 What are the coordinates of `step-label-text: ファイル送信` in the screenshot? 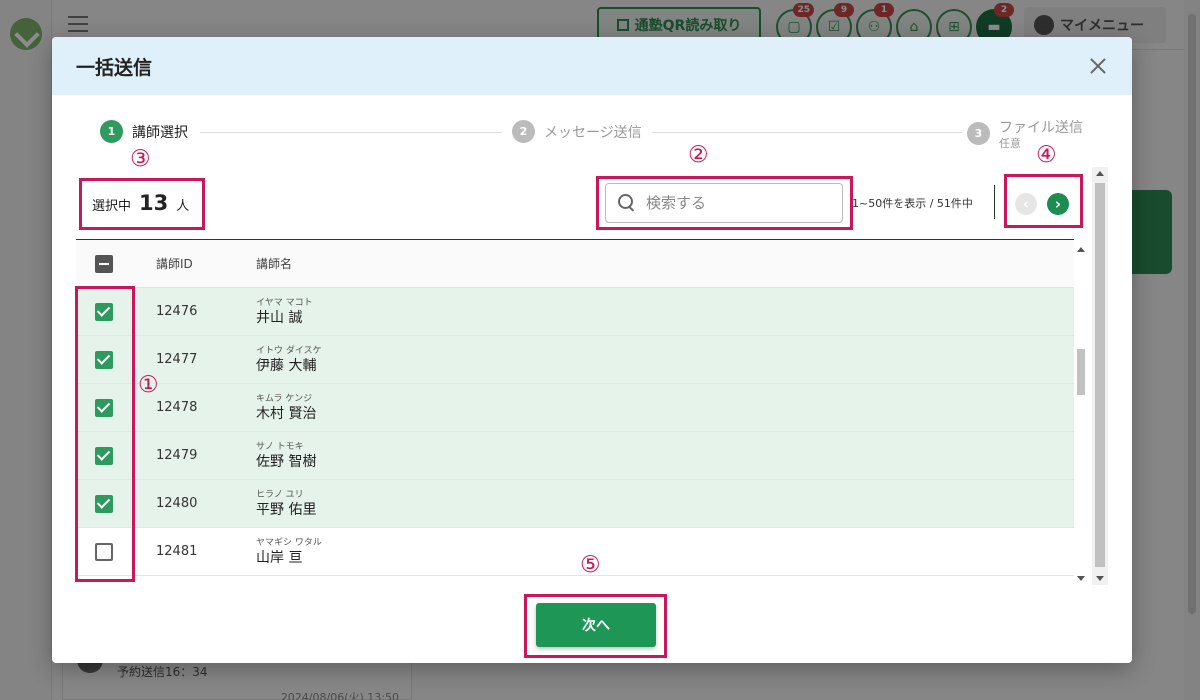 It's located at (1041, 128).